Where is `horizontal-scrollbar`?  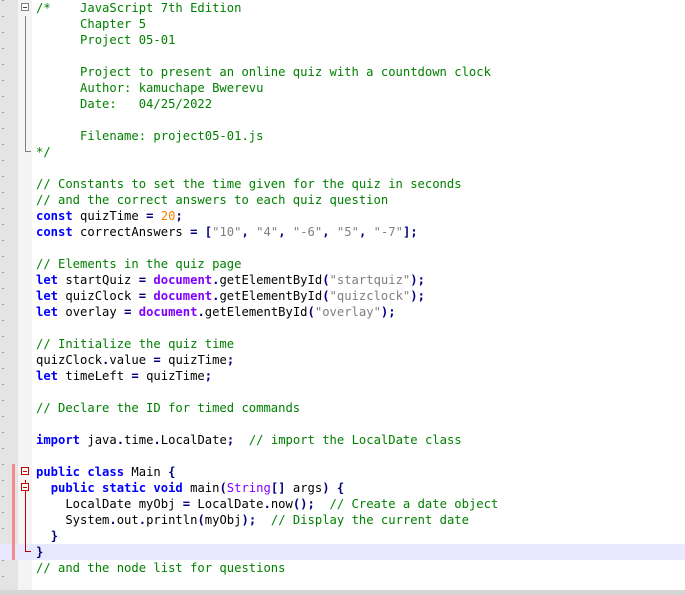
horizontal-scrollbar is located at coordinates (342, 592).